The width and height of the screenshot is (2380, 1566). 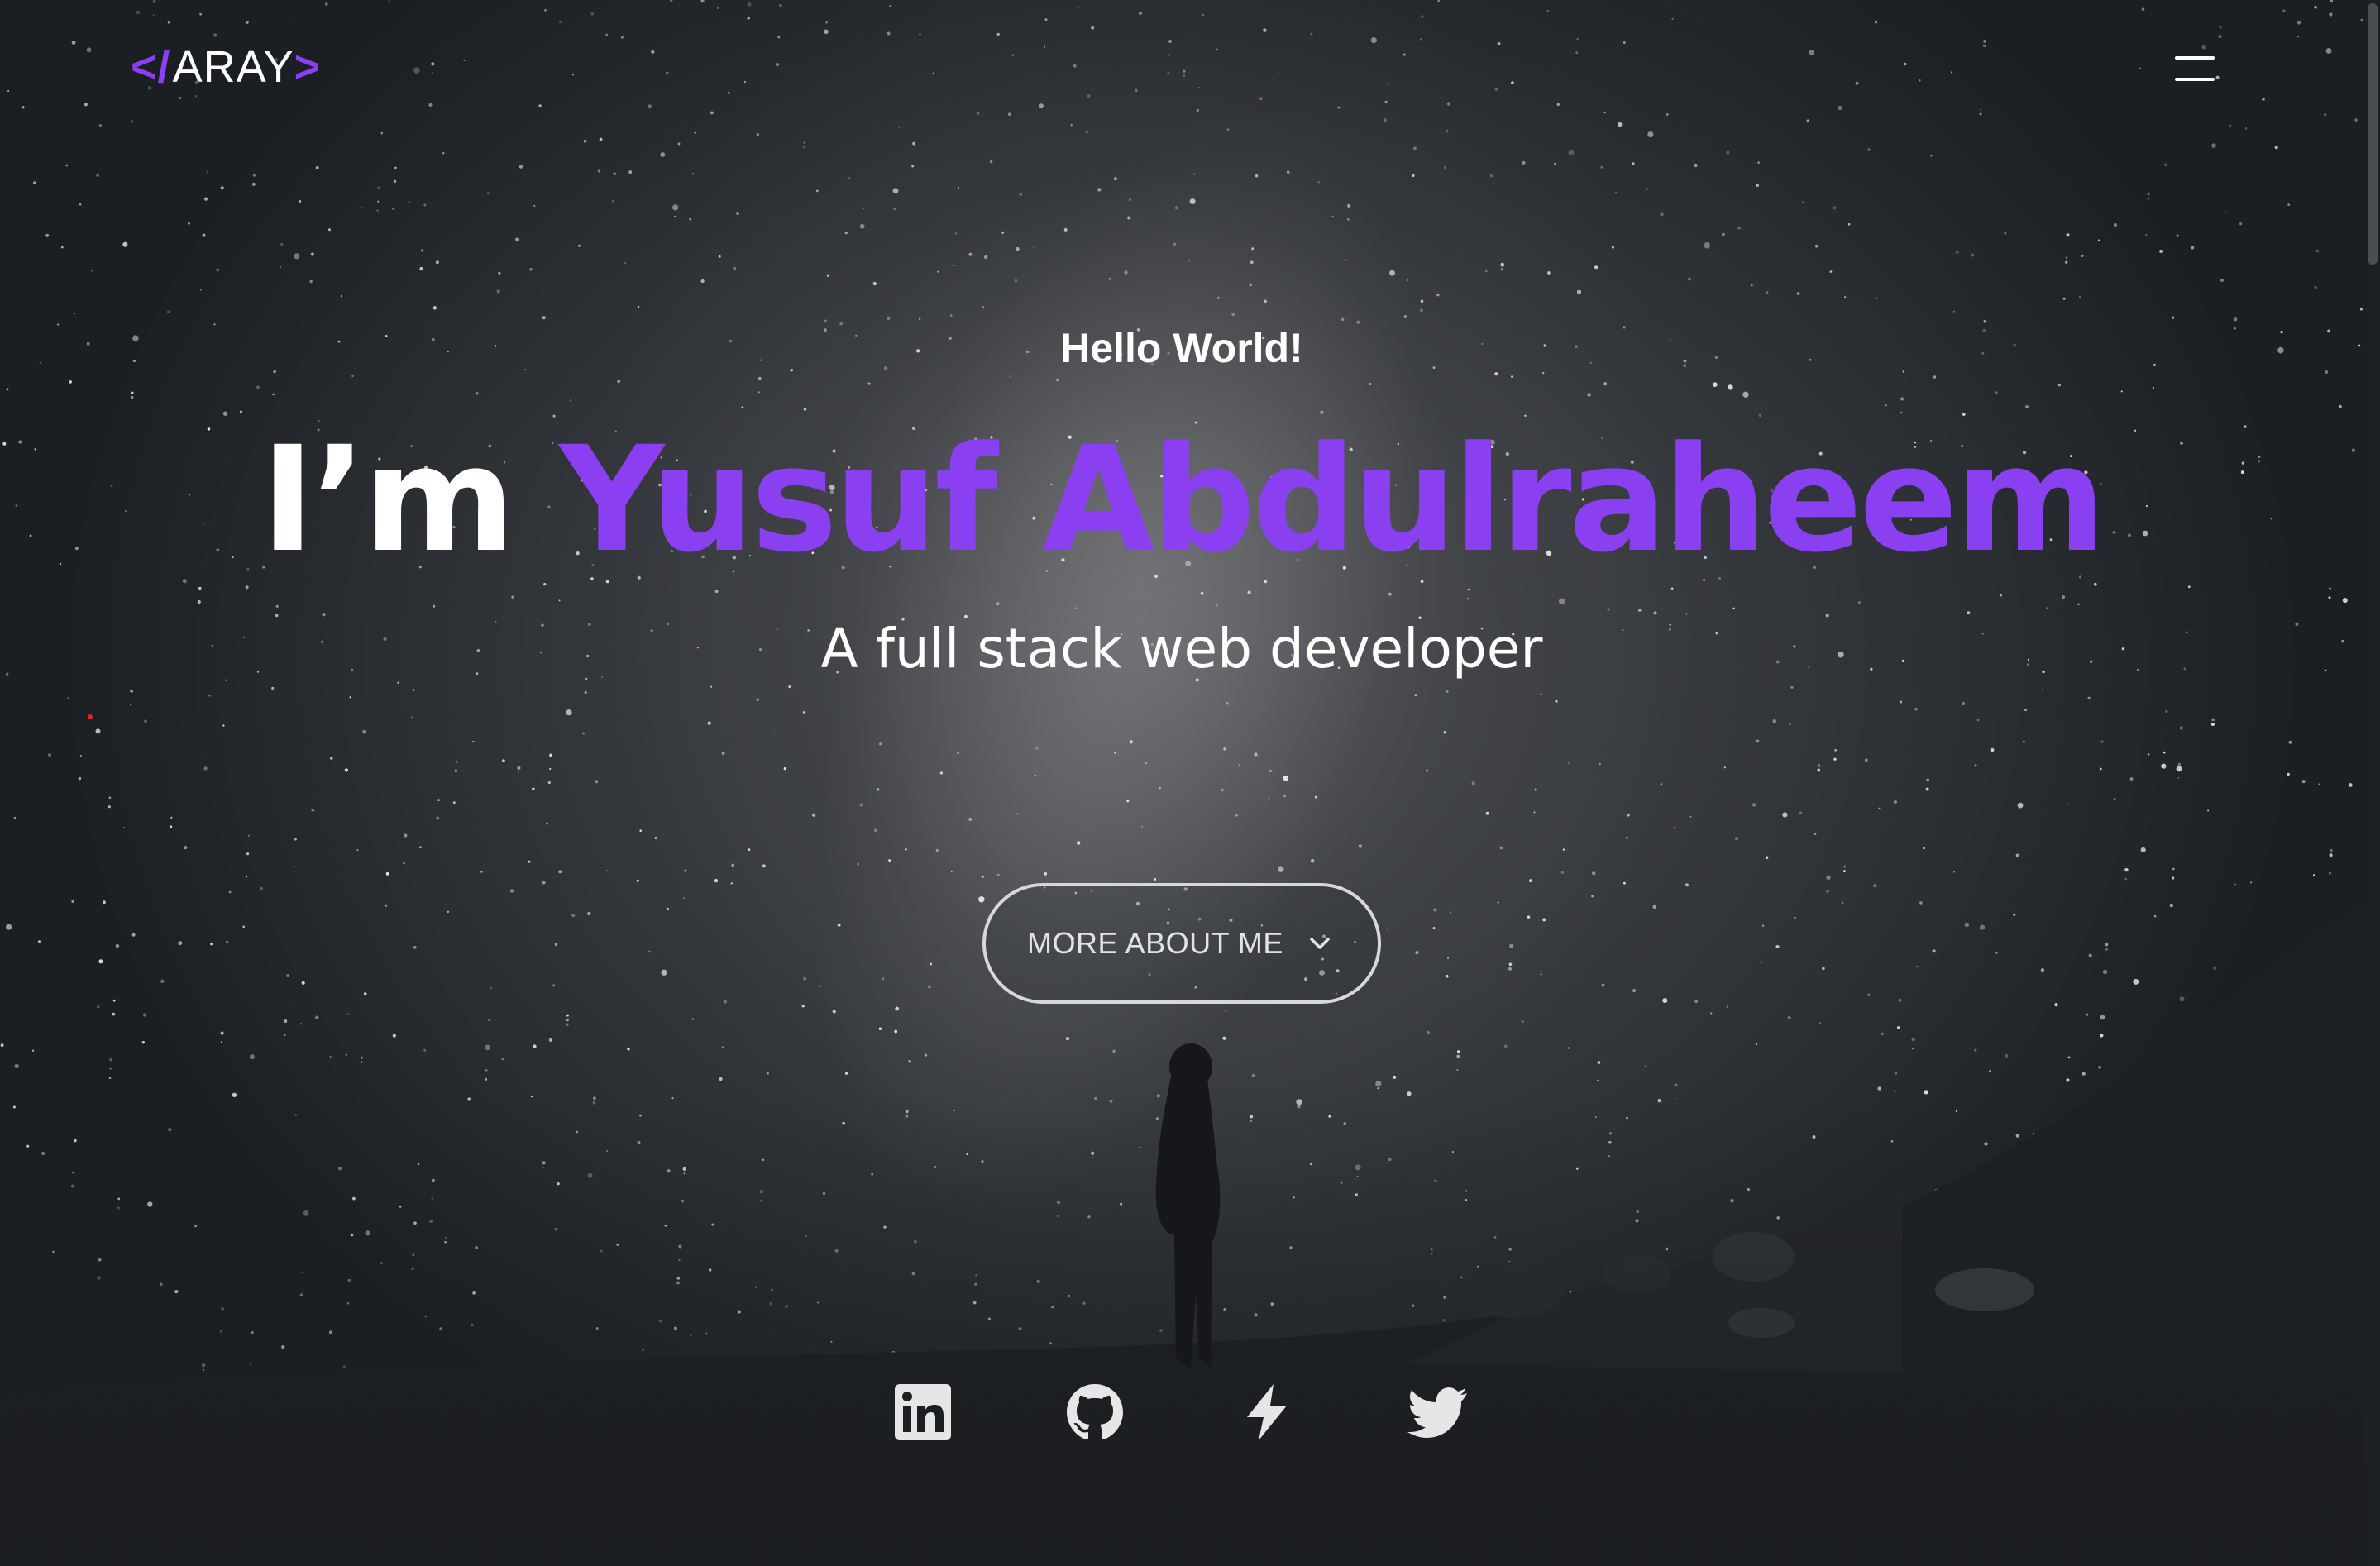 I want to click on chevron-down-icon, so click(x=1320, y=944).